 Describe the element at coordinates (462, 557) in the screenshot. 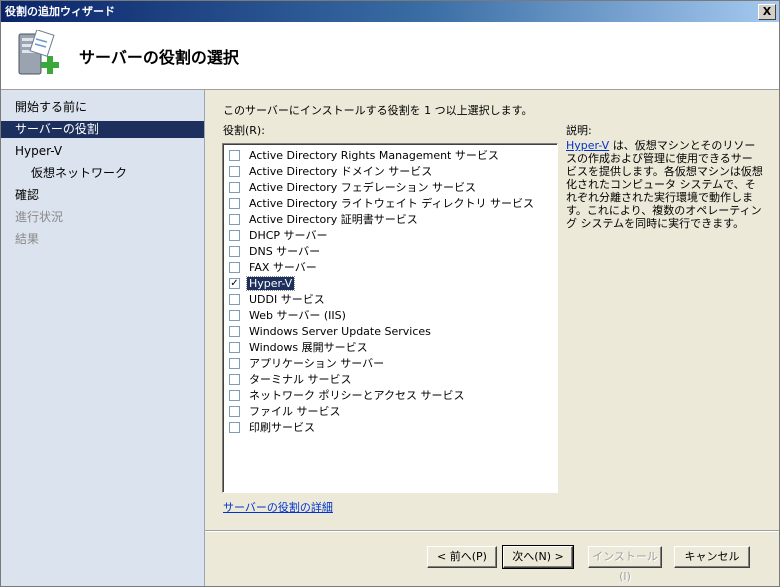

I see `back-button: < 前へ(P)` at that location.